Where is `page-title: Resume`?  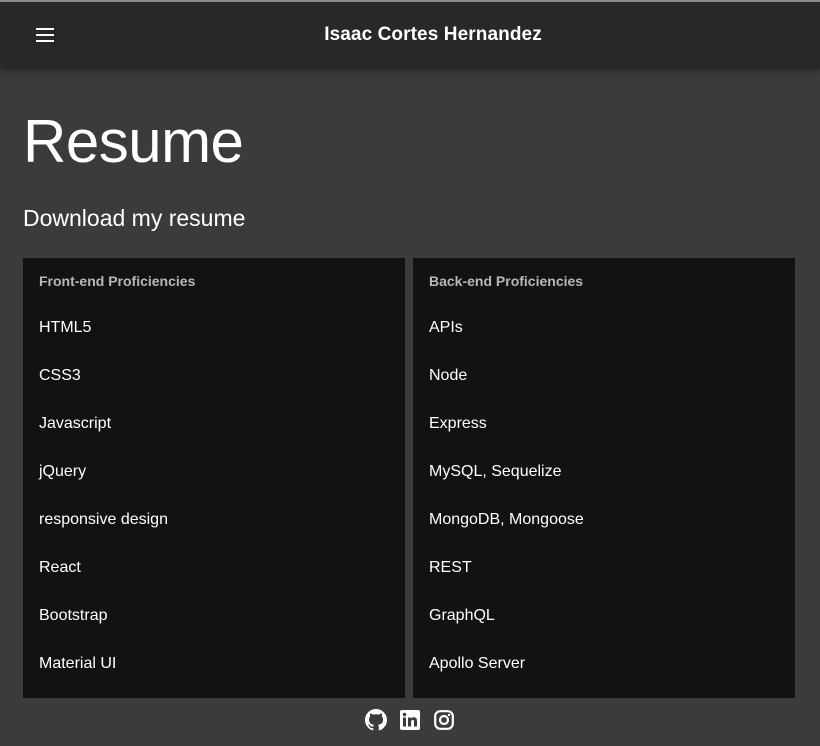
page-title: Resume is located at coordinates (133, 141).